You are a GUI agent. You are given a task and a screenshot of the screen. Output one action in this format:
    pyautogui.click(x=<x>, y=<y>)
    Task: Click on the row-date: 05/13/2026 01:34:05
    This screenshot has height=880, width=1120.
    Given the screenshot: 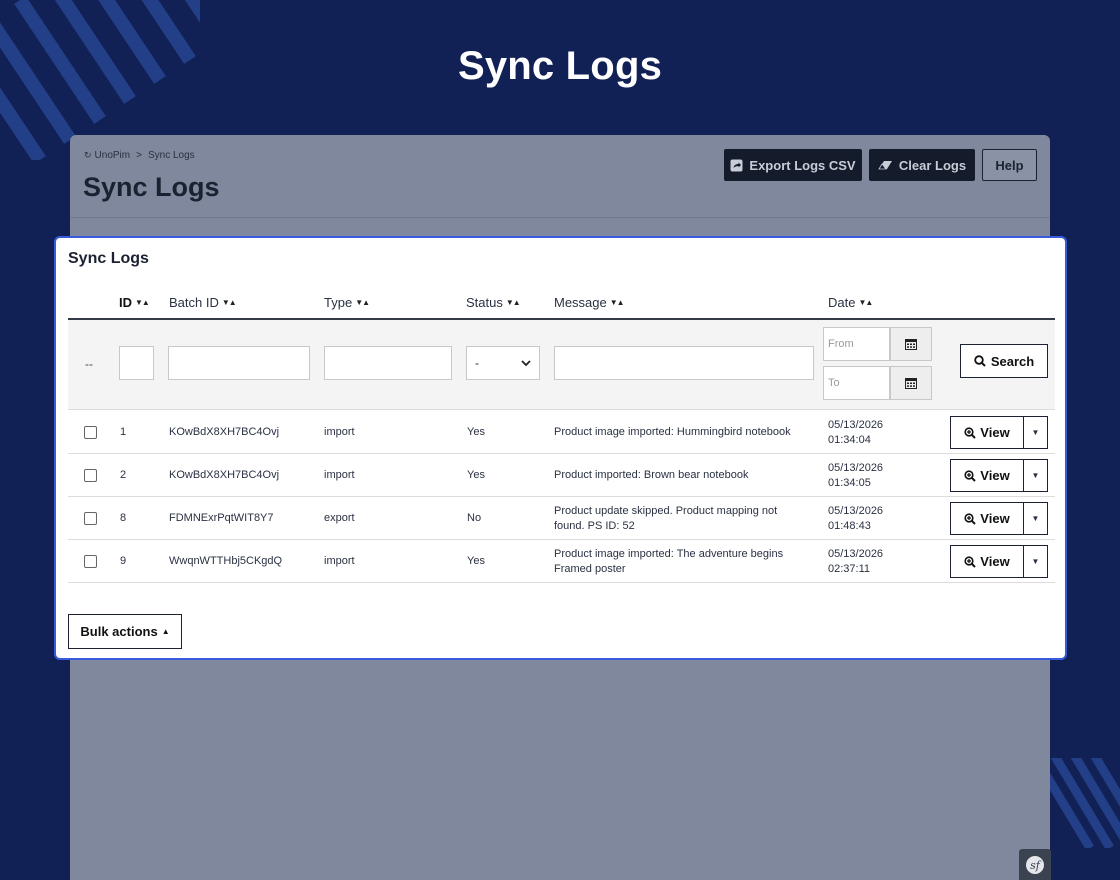 What is the action you would take?
    pyautogui.click(x=855, y=475)
    